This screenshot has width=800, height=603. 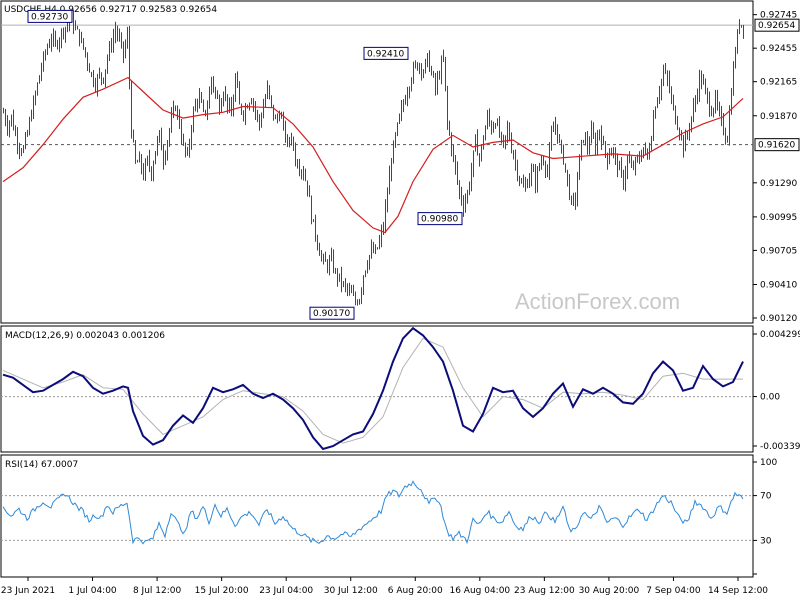 I want to click on x-tick-label: 8 Jul 12:00, so click(x=157, y=591).